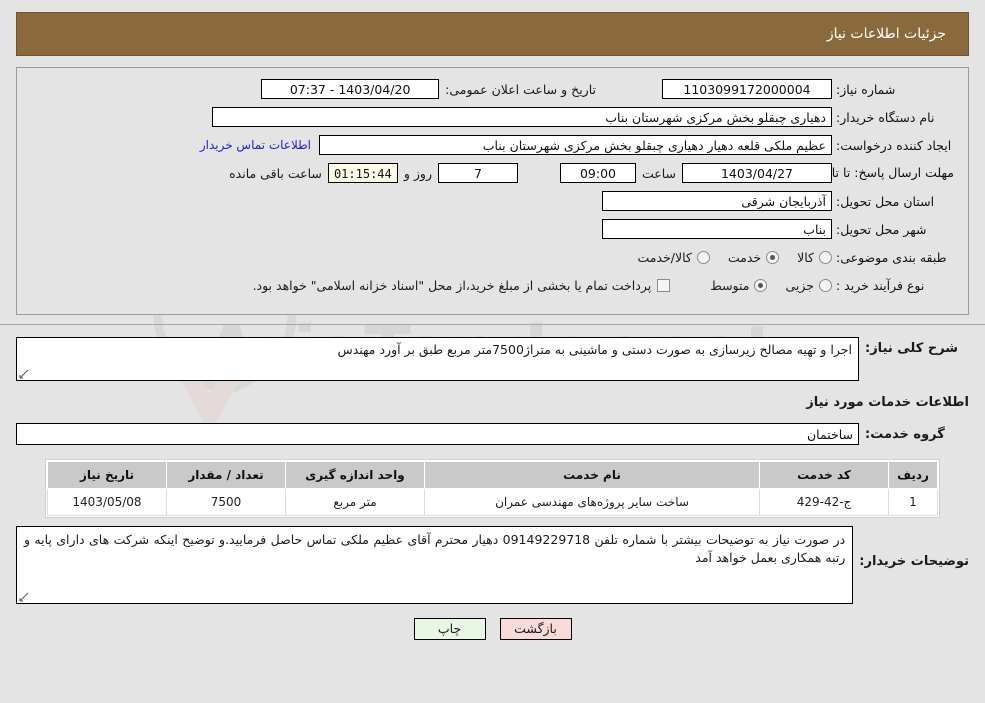 The image size is (985, 703). Describe the element at coordinates (437, 434) in the screenshot. I see `service-group-value: ساختمان` at that location.